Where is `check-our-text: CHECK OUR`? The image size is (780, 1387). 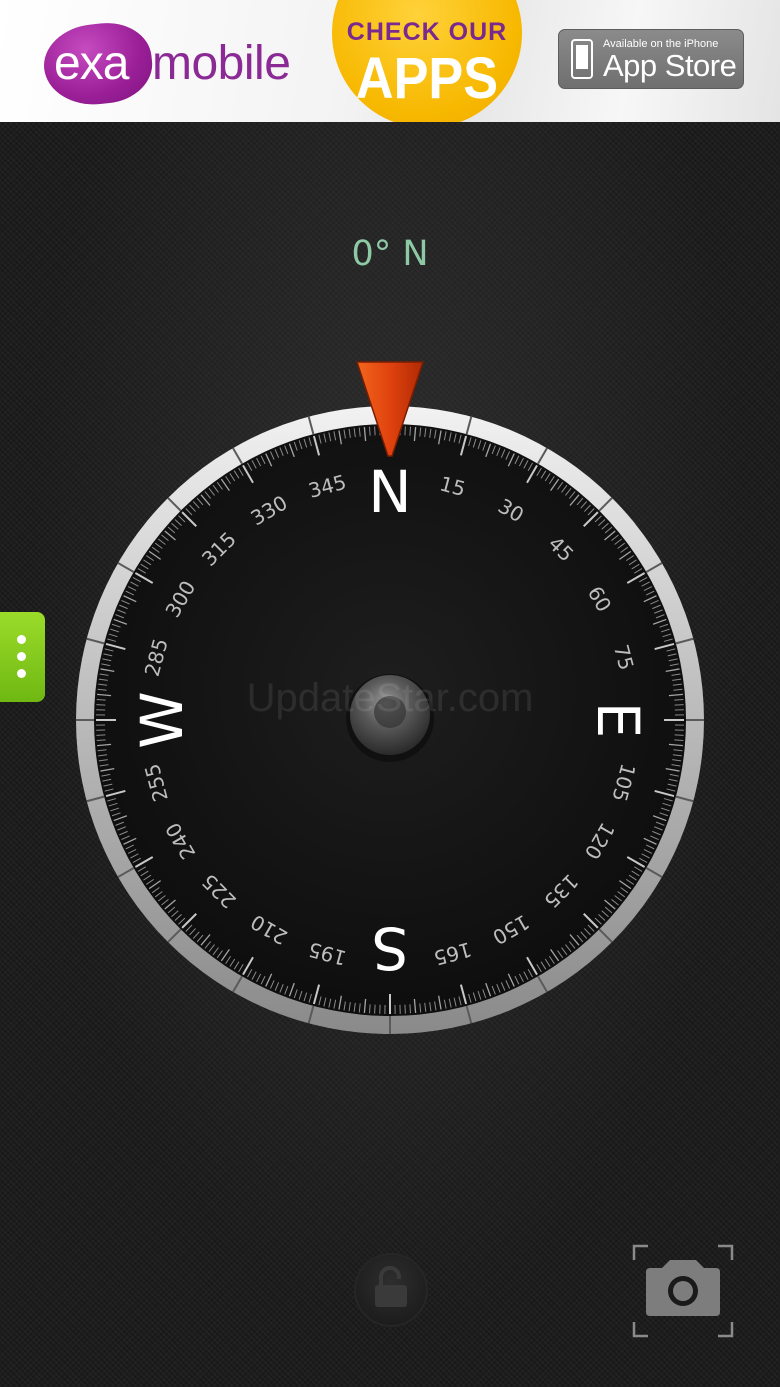
check-our-text: CHECK OUR is located at coordinates (427, 32).